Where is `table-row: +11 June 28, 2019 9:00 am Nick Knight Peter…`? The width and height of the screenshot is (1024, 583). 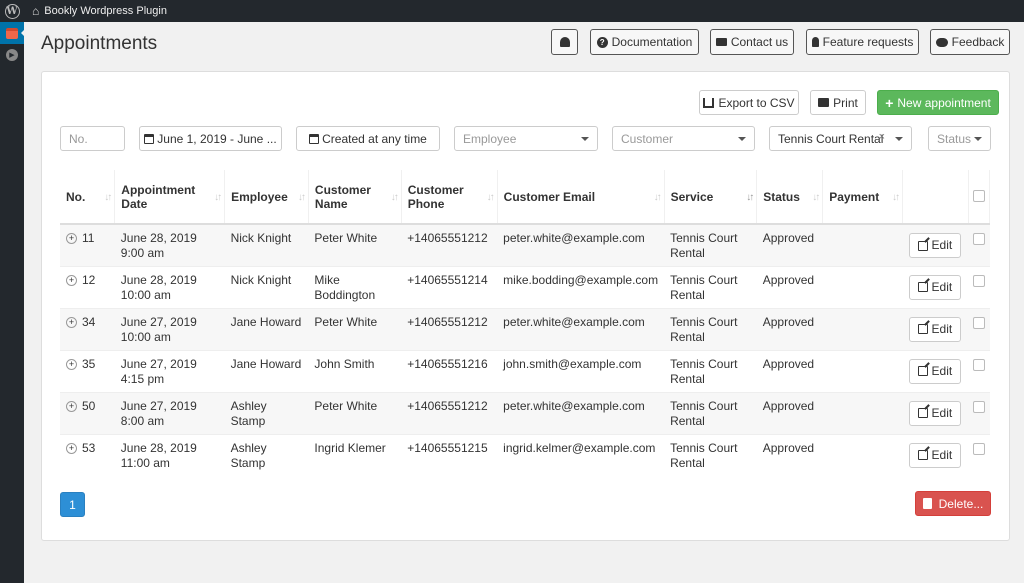
table-row: +11 June 28, 2019 9:00 am Nick Knight Peter… is located at coordinates (525, 244).